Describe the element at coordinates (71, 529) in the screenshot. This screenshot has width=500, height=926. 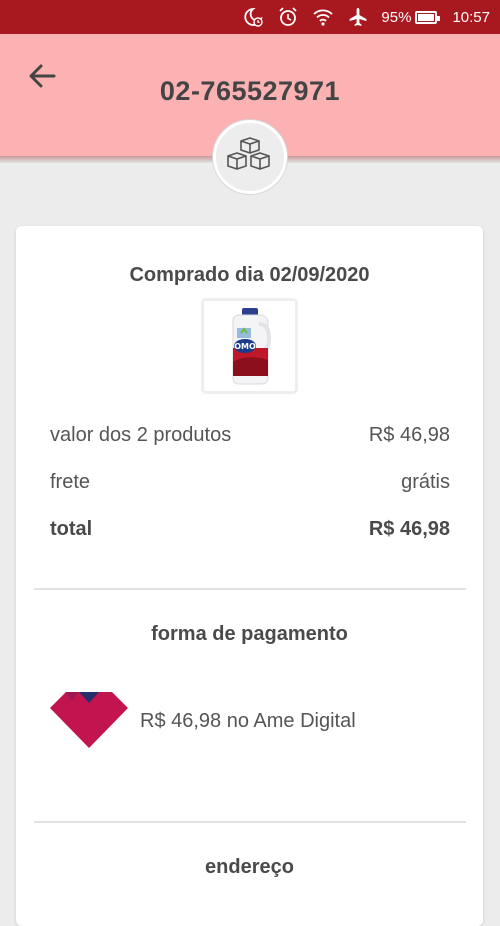
I see `summary-label: total` at that location.